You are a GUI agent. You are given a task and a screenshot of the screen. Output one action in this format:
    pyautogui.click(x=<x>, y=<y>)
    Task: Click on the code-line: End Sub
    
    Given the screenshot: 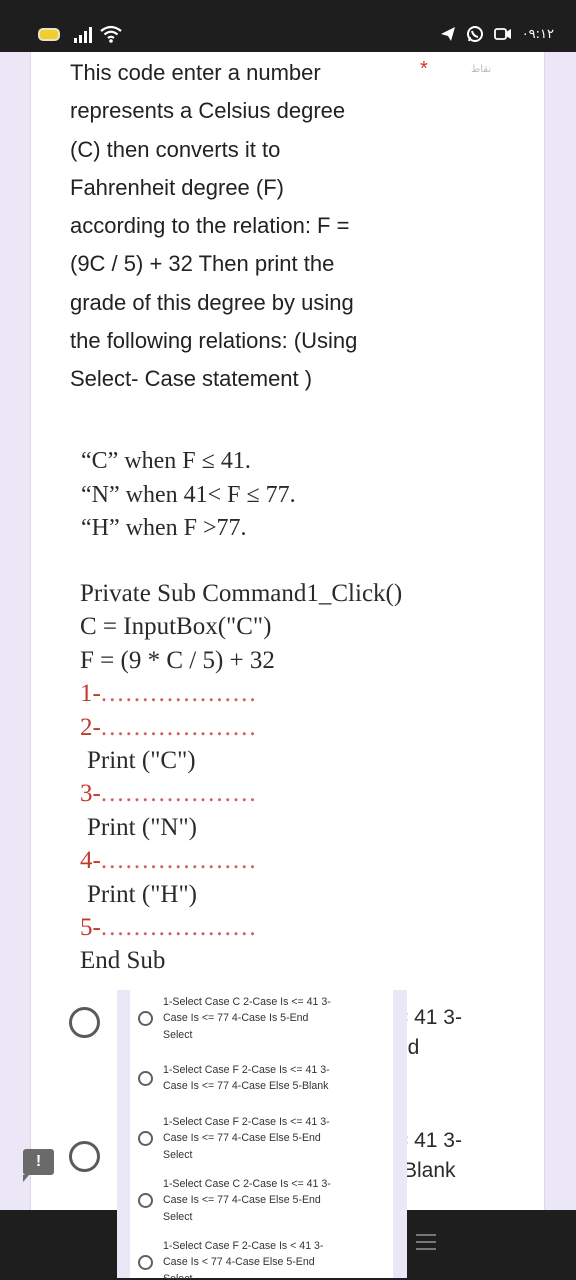 What is the action you would take?
    pyautogui.click(x=123, y=961)
    